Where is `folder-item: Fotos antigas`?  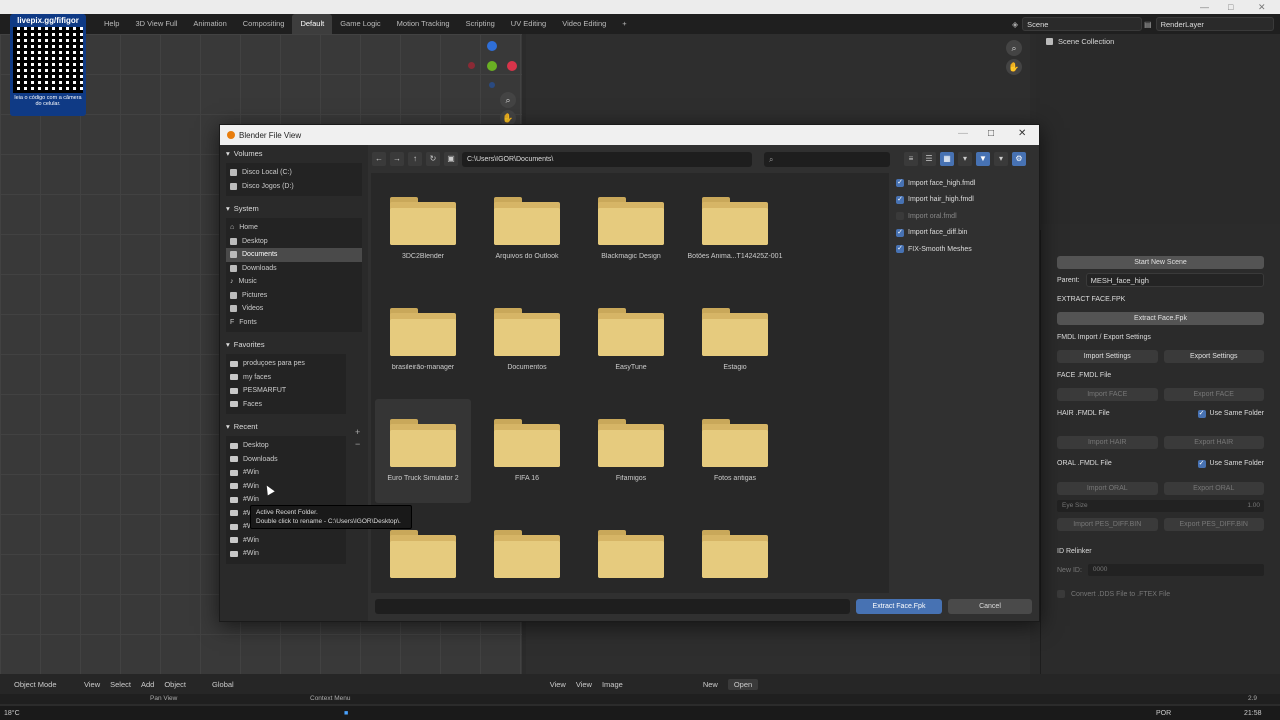
folder-item: Fotos antigas is located at coordinates (735, 451).